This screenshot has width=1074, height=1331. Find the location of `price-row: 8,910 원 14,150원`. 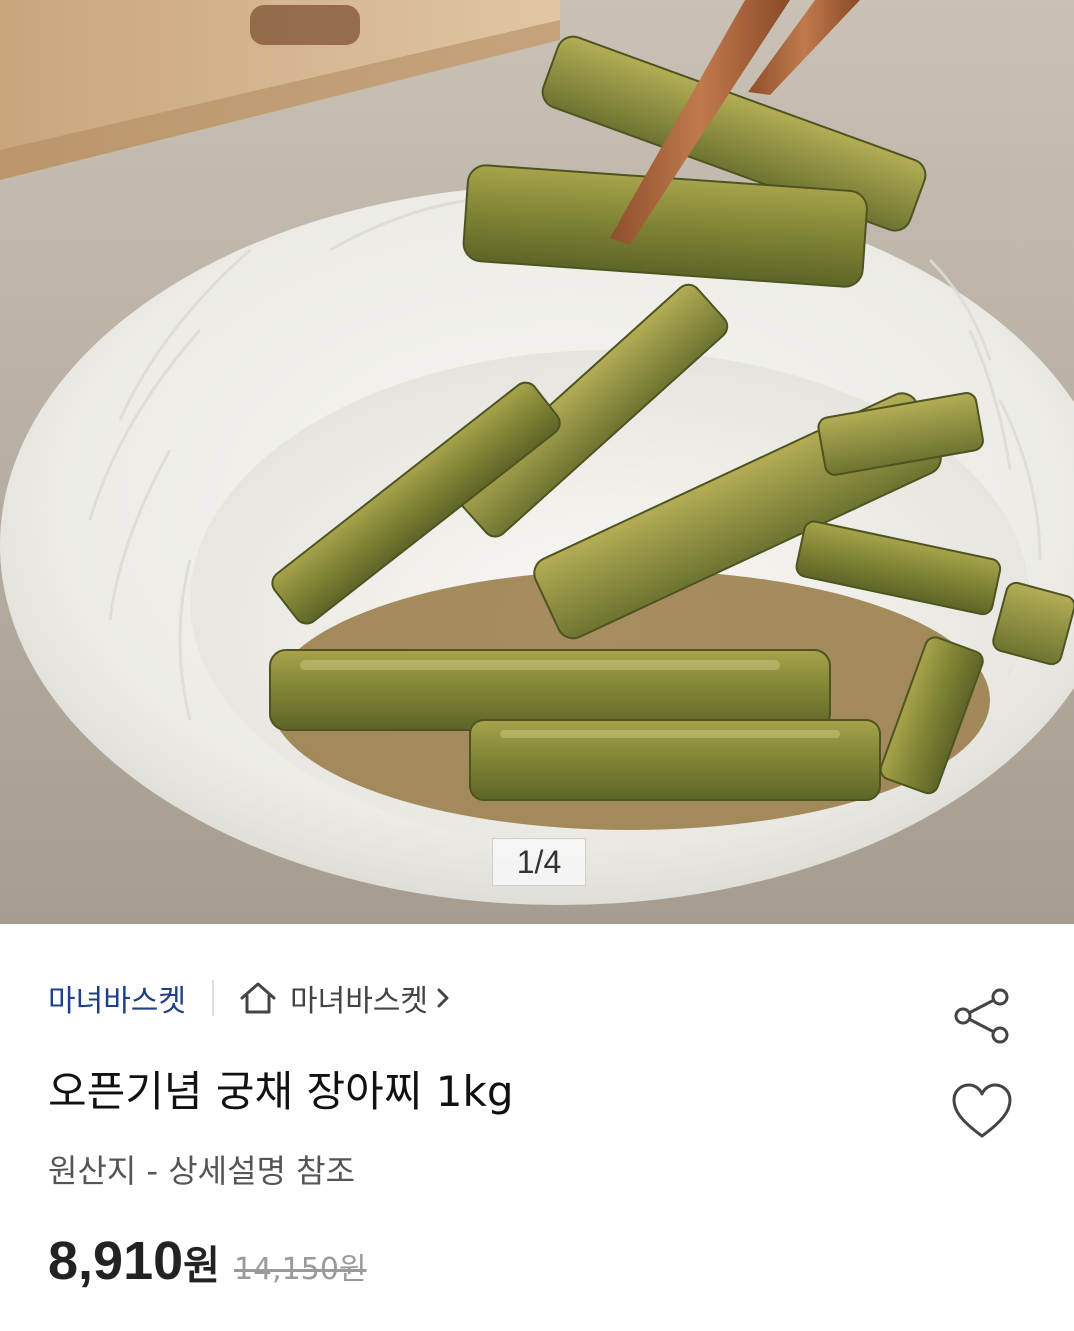

price-row: 8,910 원 14,150원 is located at coordinates (207, 1261).